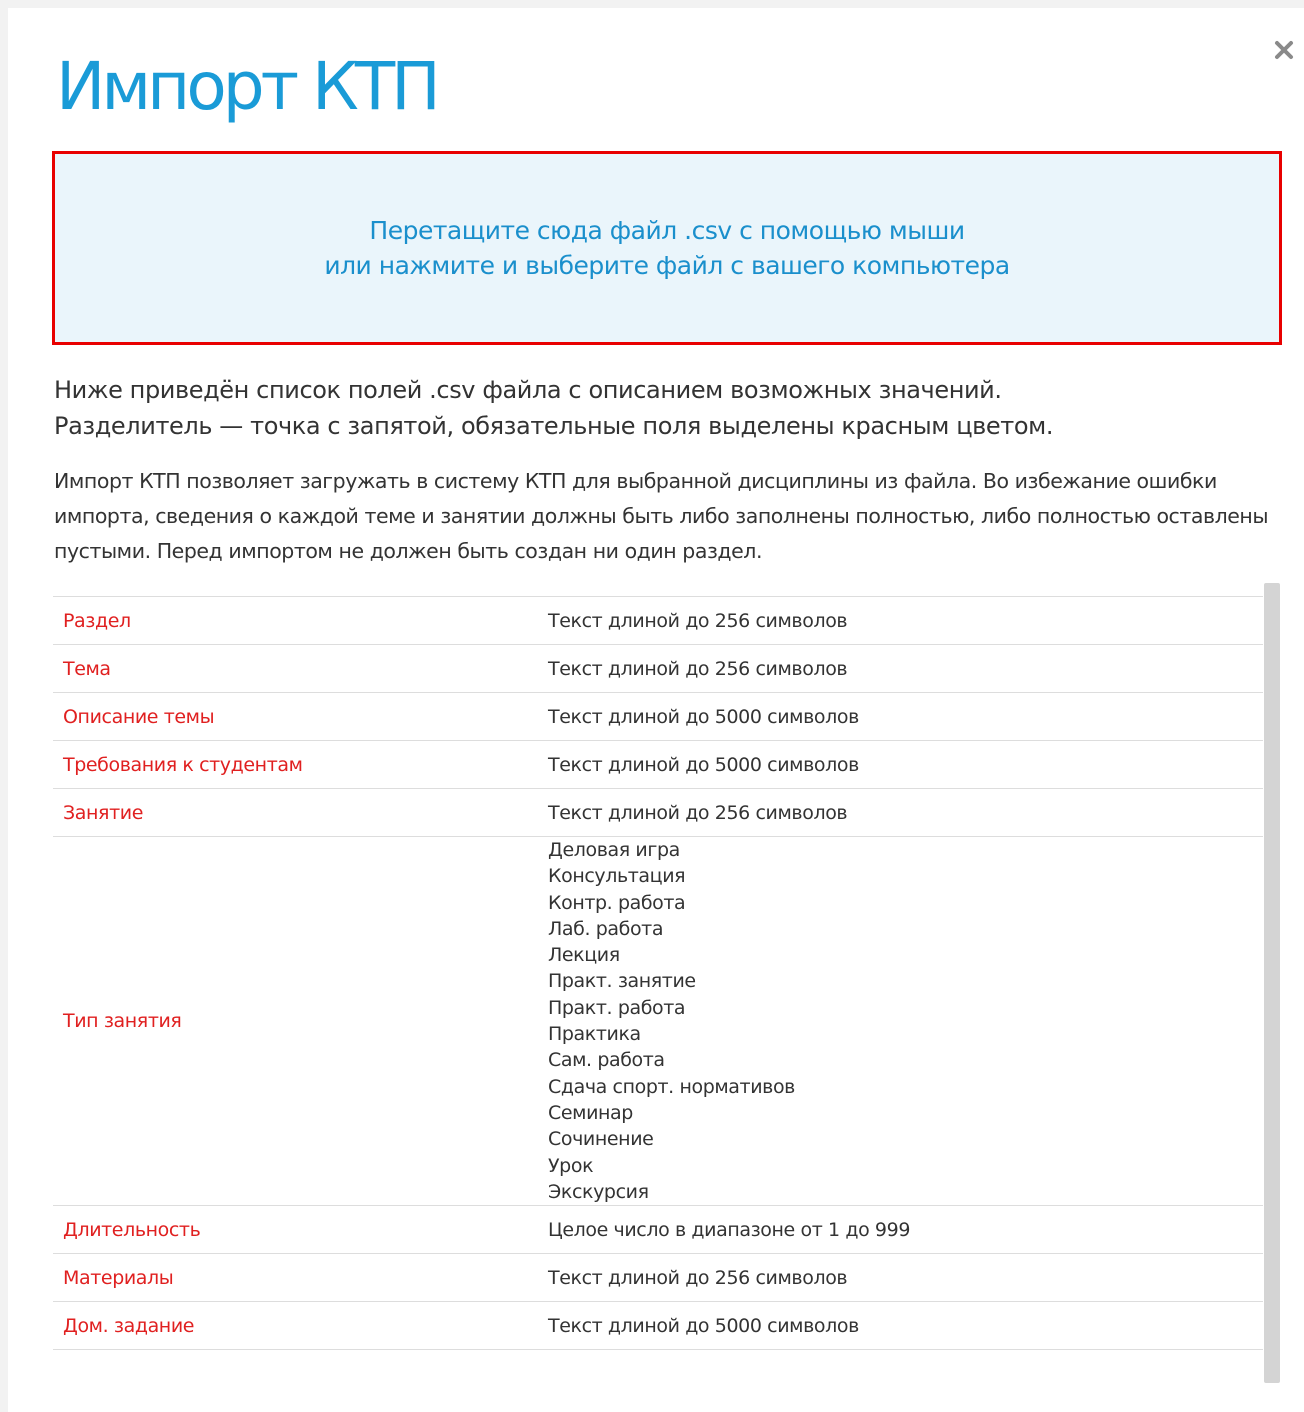  Describe the element at coordinates (295, 764) in the screenshot. I see `field-name: Требования к студентам` at that location.